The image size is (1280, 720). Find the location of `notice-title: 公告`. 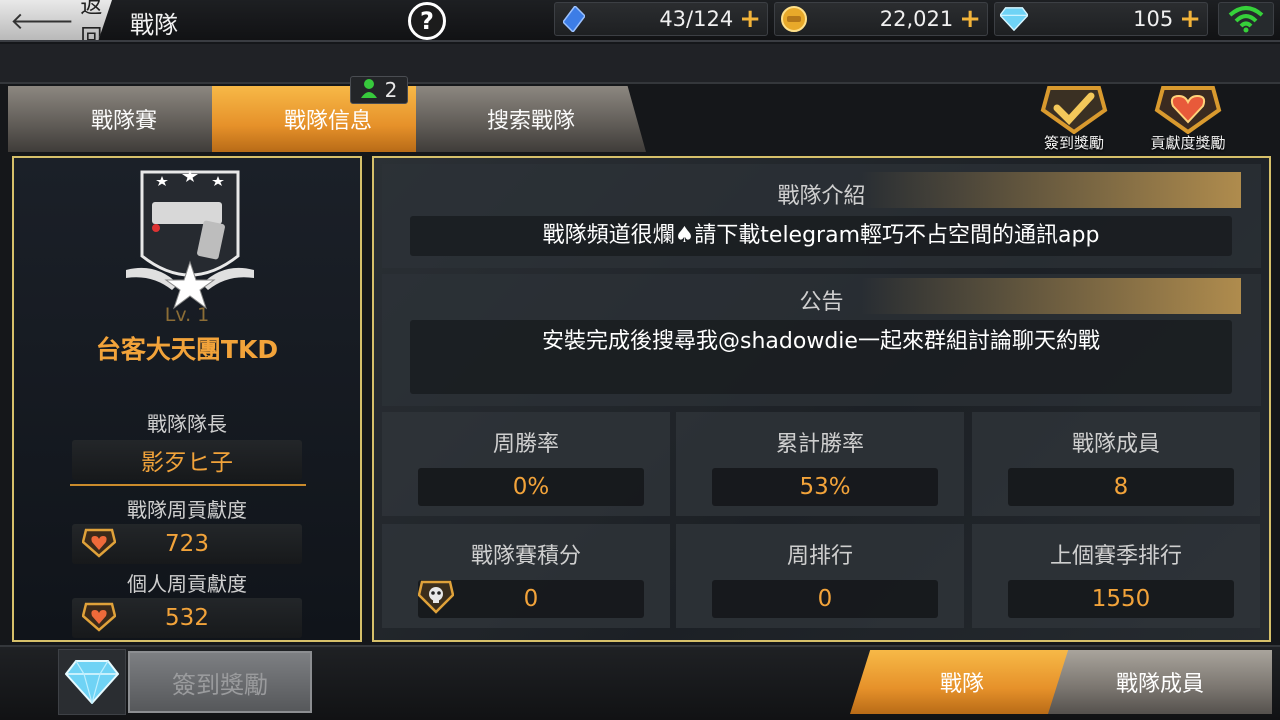

notice-title: 公告 is located at coordinates (821, 302).